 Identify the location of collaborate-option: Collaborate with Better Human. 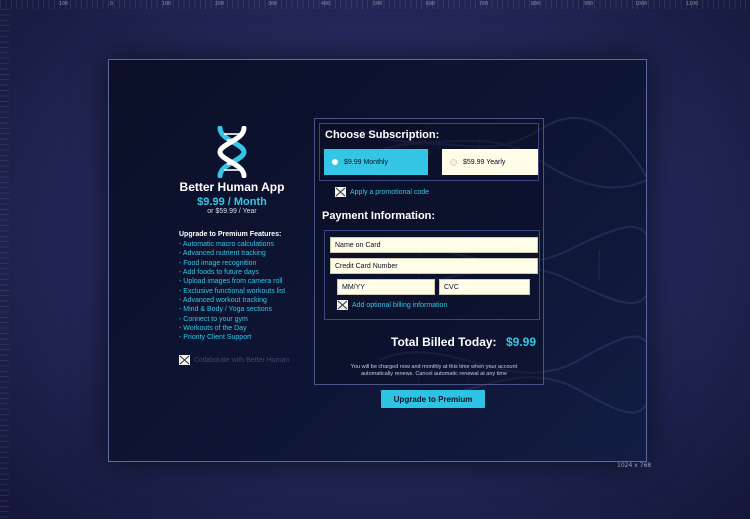
(234, 360).